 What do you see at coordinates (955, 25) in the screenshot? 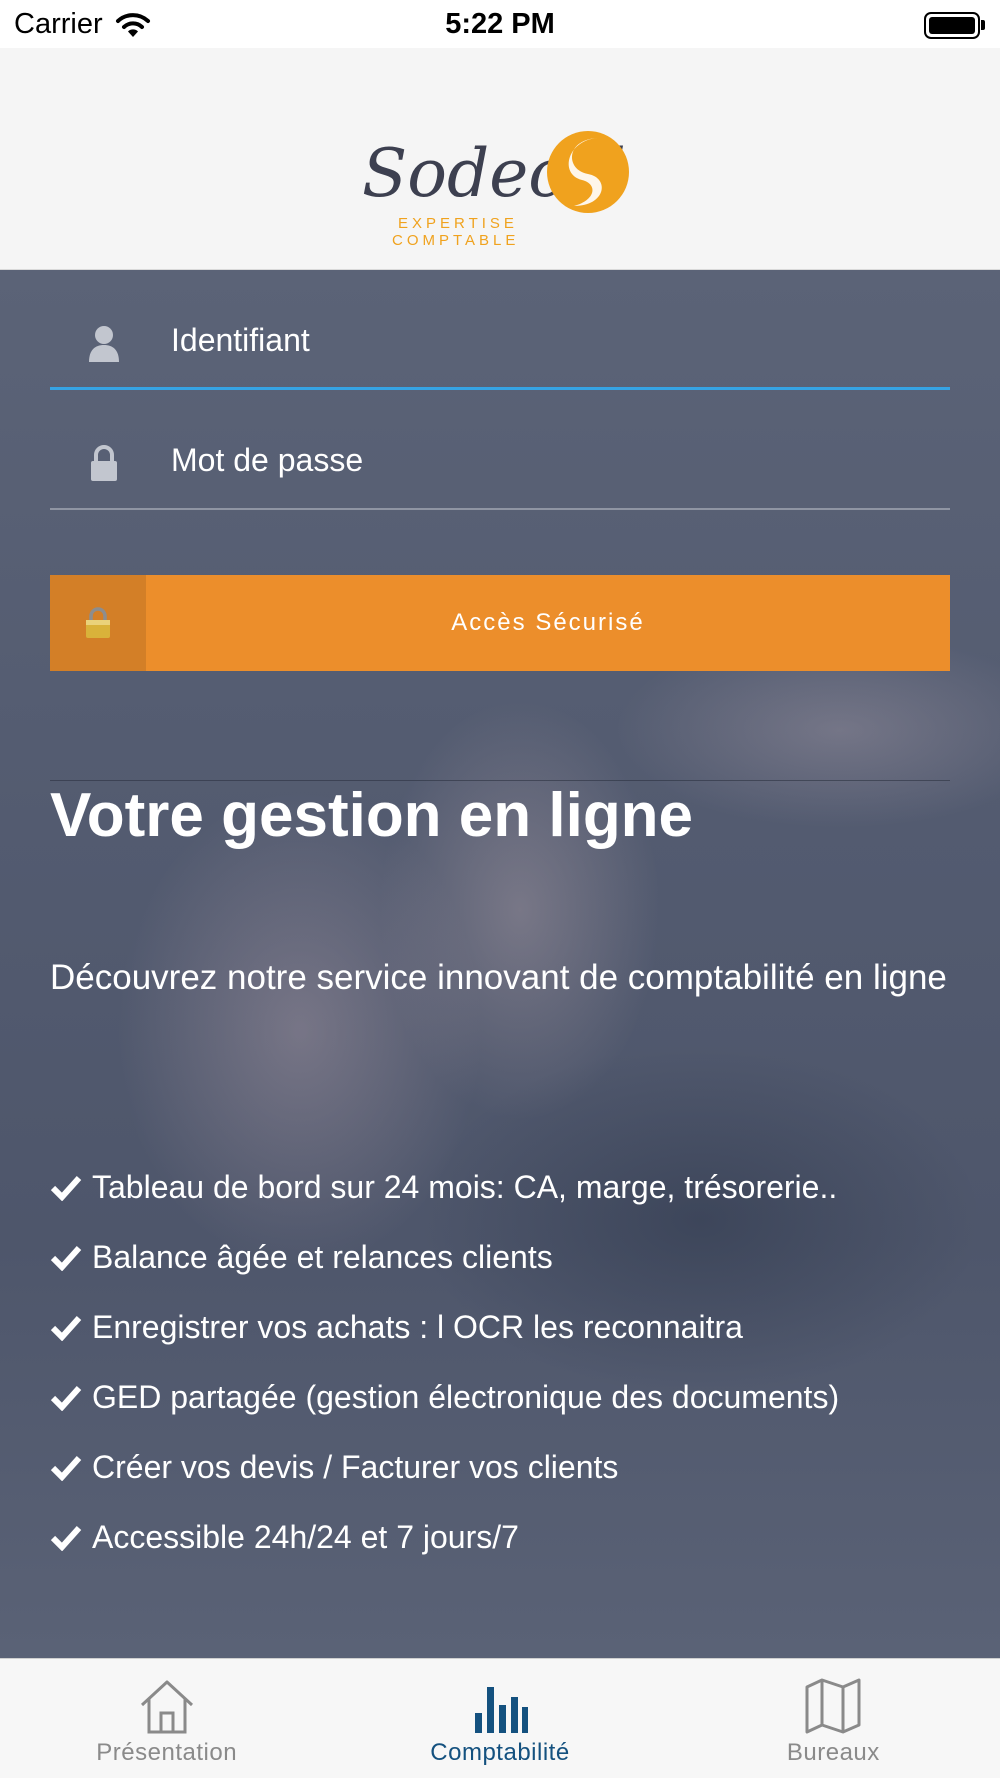
I see `battery-icon` at bounding box center [955, 25].